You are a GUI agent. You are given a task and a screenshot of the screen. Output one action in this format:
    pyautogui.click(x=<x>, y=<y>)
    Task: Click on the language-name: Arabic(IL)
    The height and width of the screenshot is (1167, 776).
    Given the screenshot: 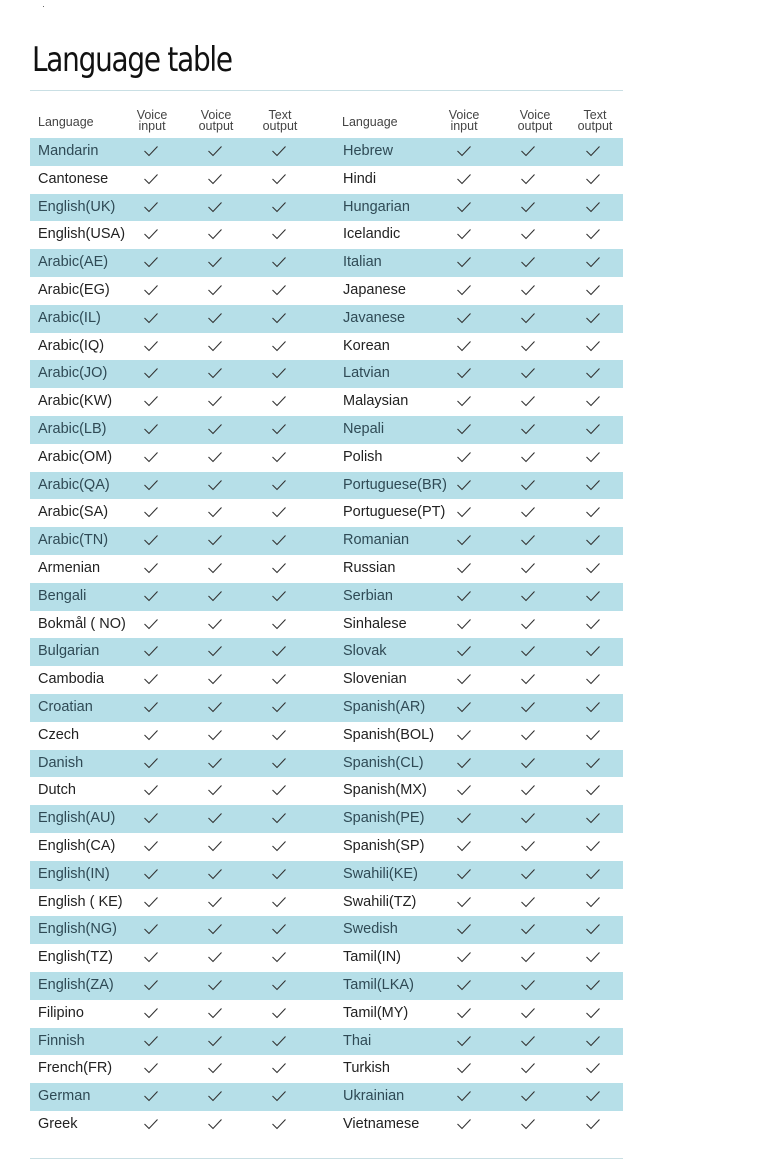 What is the action you would take?
    pyautogui.click(x=69, y=317)
    